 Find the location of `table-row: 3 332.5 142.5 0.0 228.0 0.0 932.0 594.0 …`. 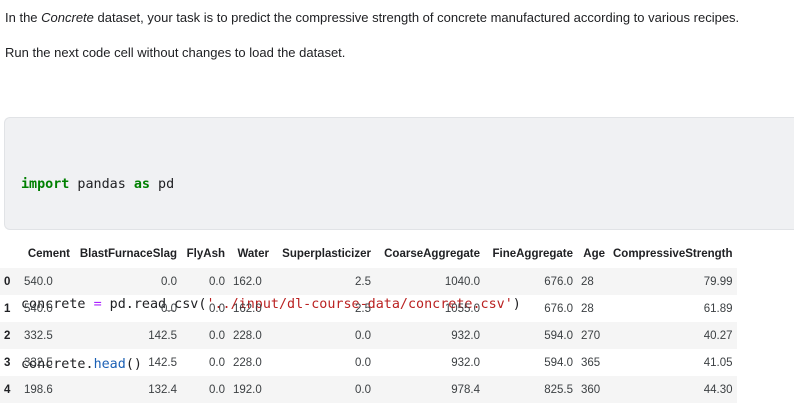

table-row: 3 332.5 142.5 0.0 228.0 0.0 932.0 594.0 … is located at coordinates (368, 362).